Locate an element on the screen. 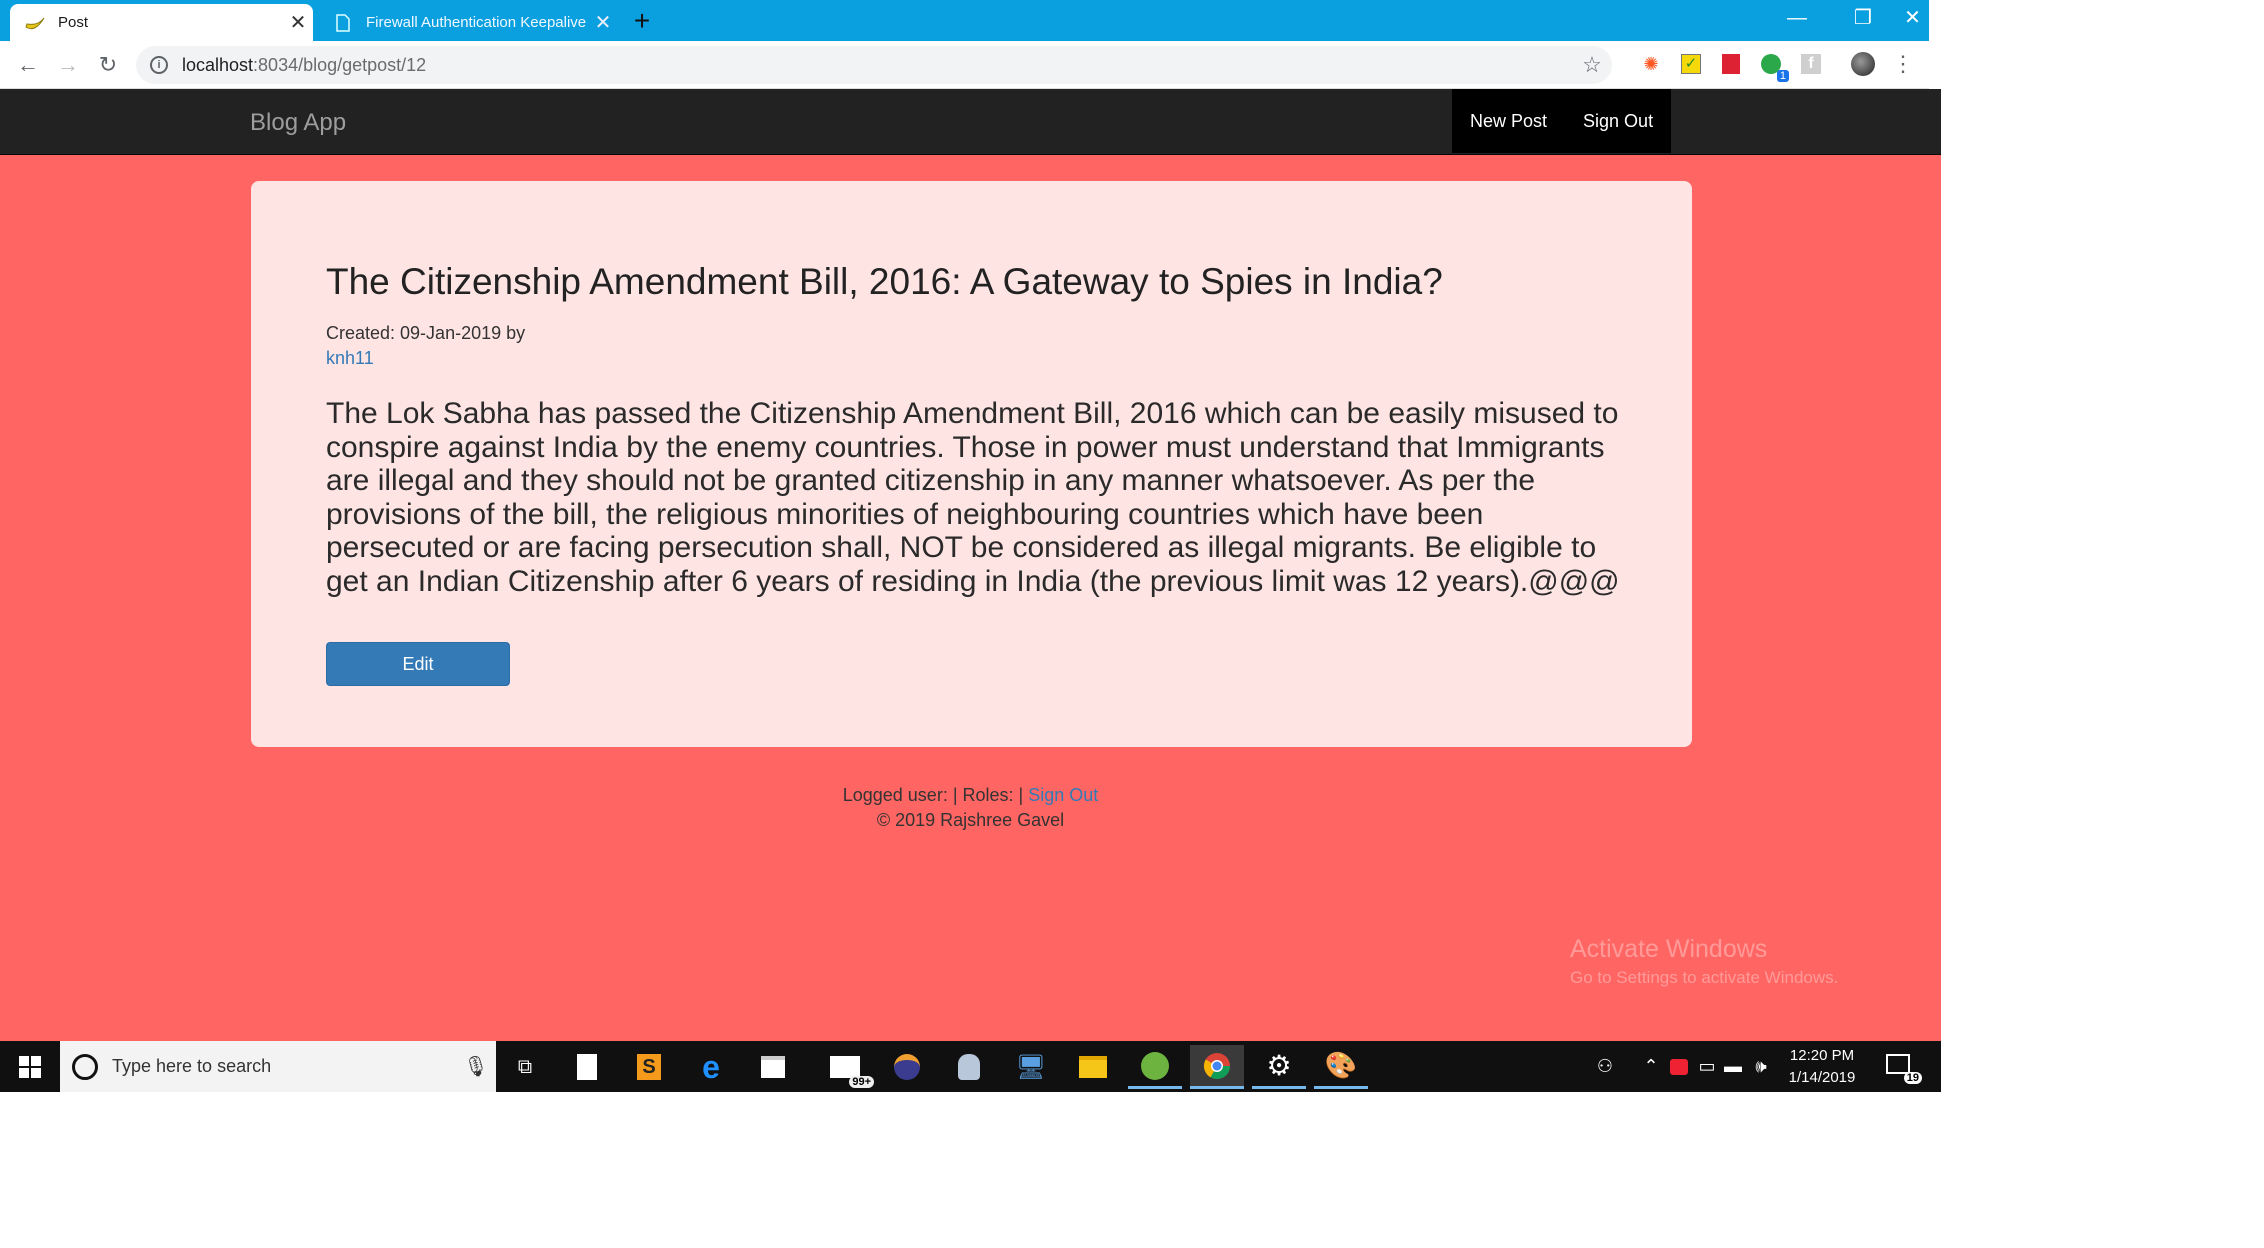 This screenshot has width=2264, height=1248. watermark-subtitle: Go to Settings to activate Windows. is located at coordinates (1704, 977).